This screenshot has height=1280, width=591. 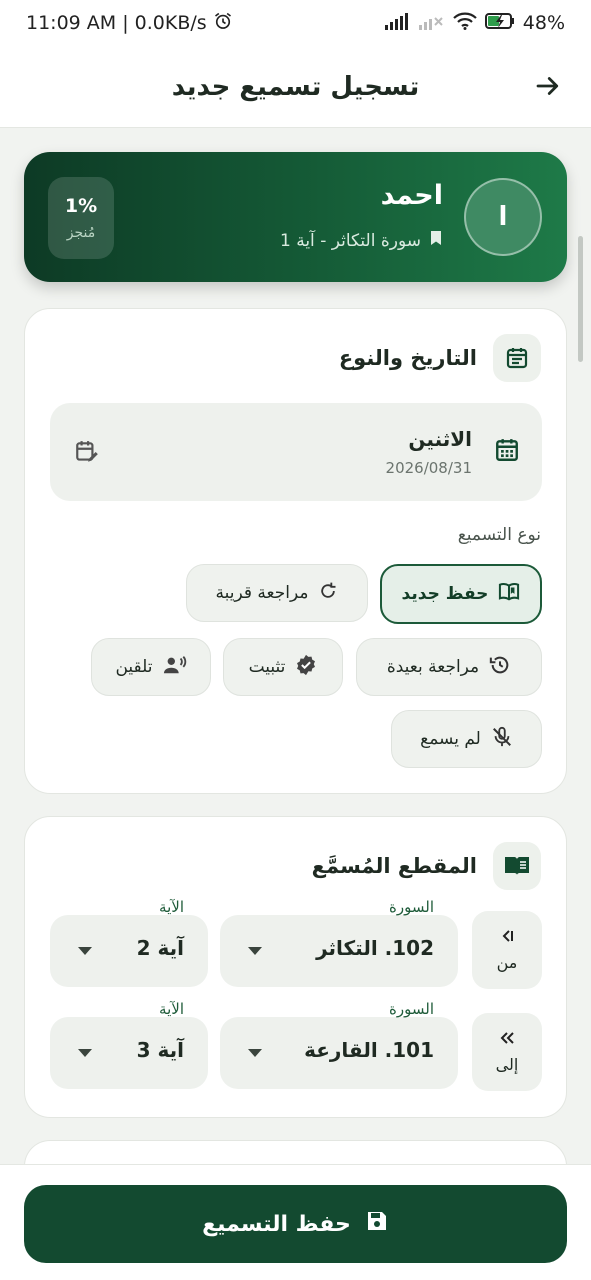 What do you see at coordinates (262, 593) in the screenshot?
I see `type-chip-label: مراجعة قريبة` at bounding box center [262, 593].